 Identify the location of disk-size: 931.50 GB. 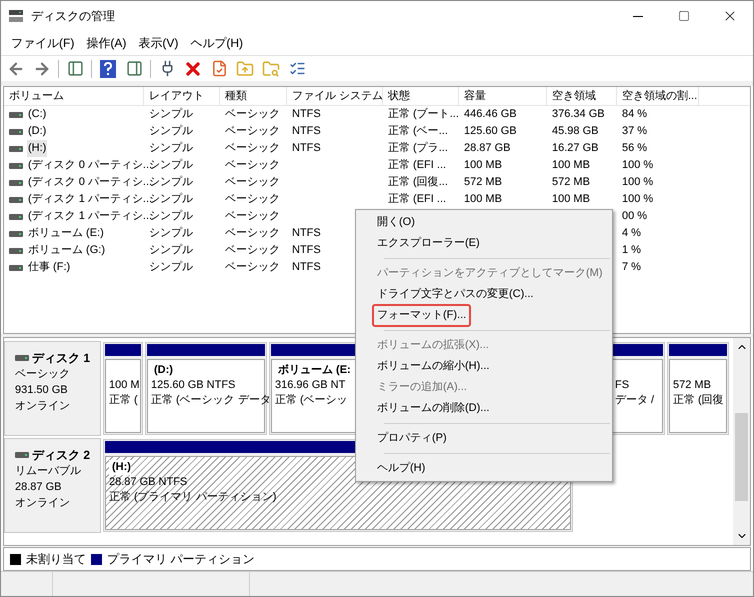
(42, 390).